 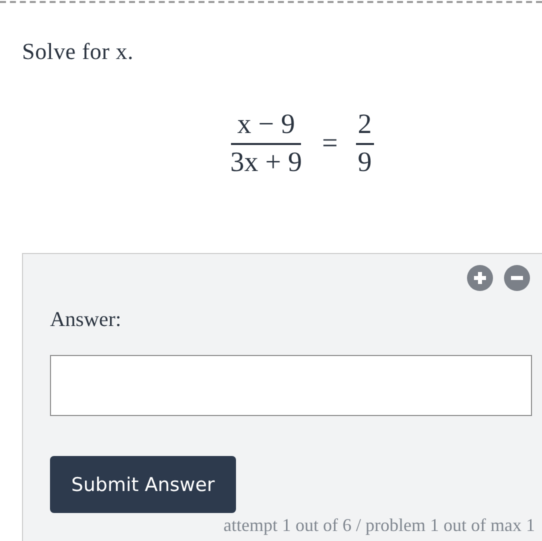 I want to click on answer-field, so click(x=291, y=385).